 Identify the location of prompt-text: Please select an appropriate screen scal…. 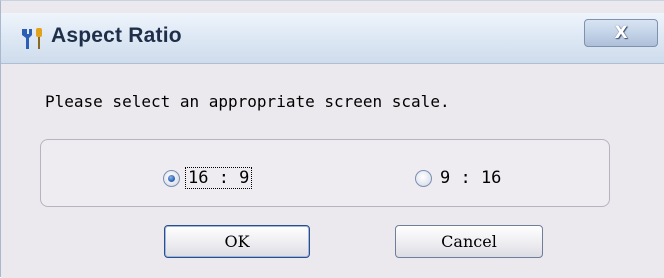
(247, 101).